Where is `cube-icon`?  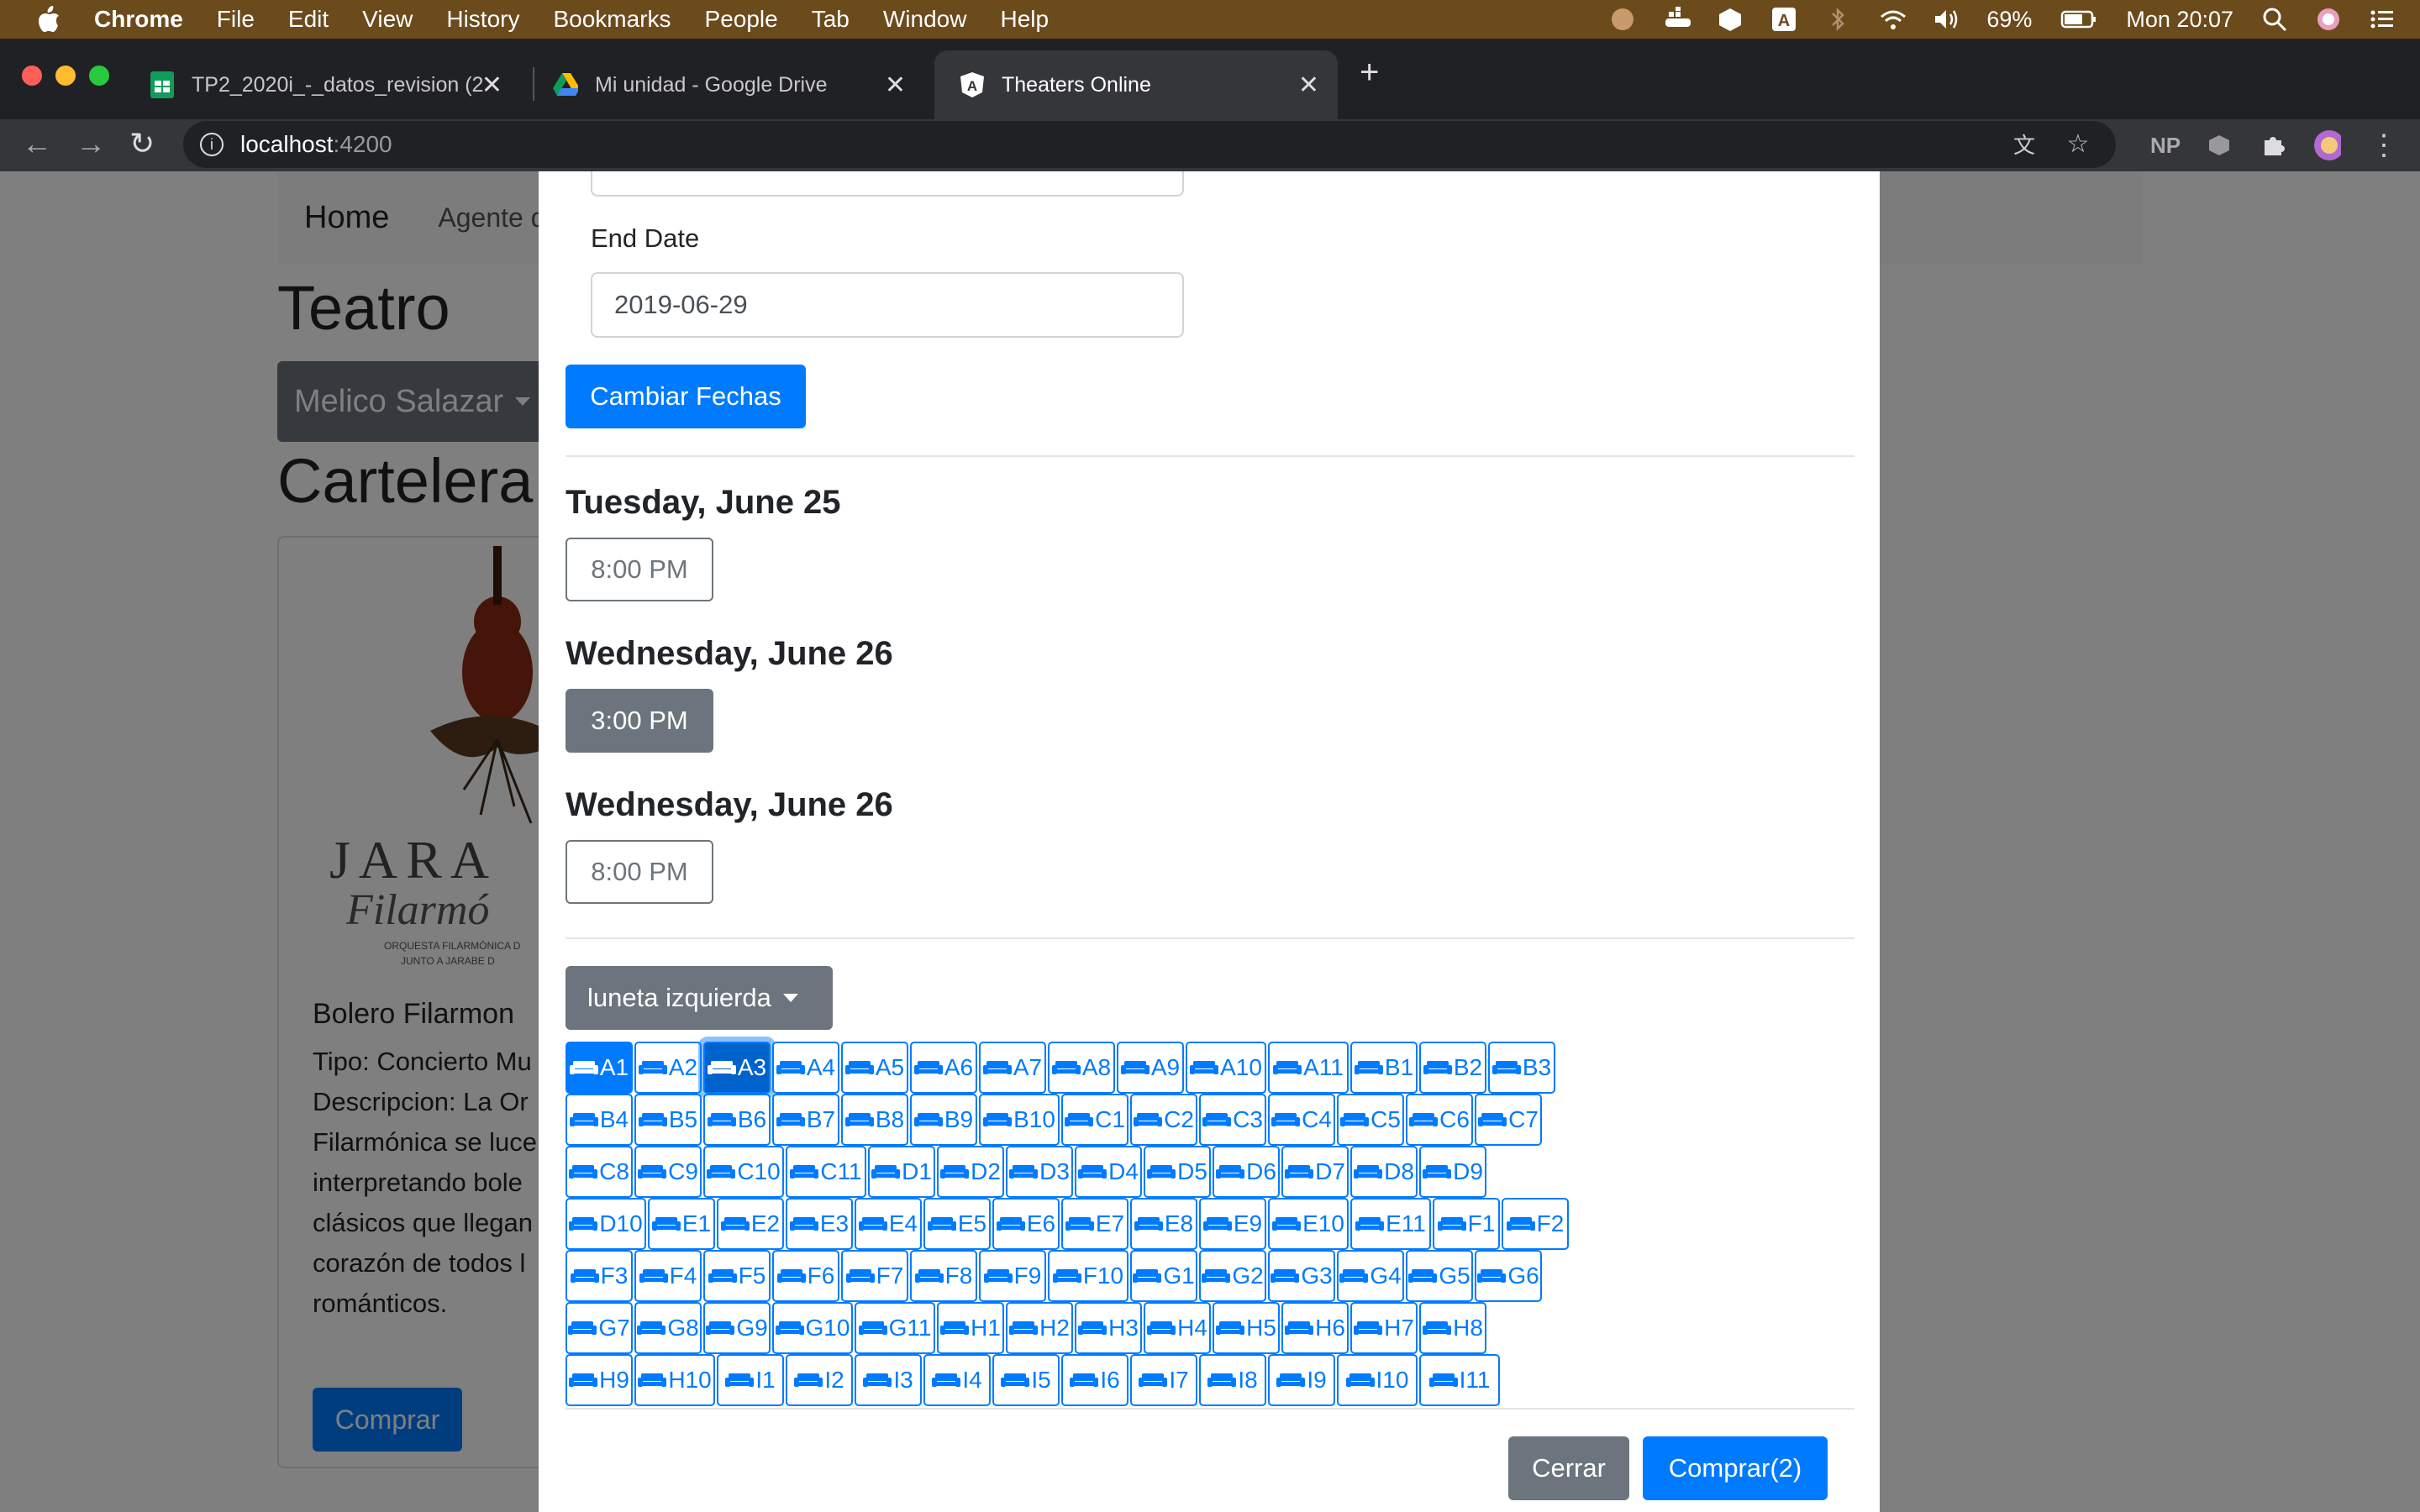 cube-icon is located at coordinates (1731, 19).